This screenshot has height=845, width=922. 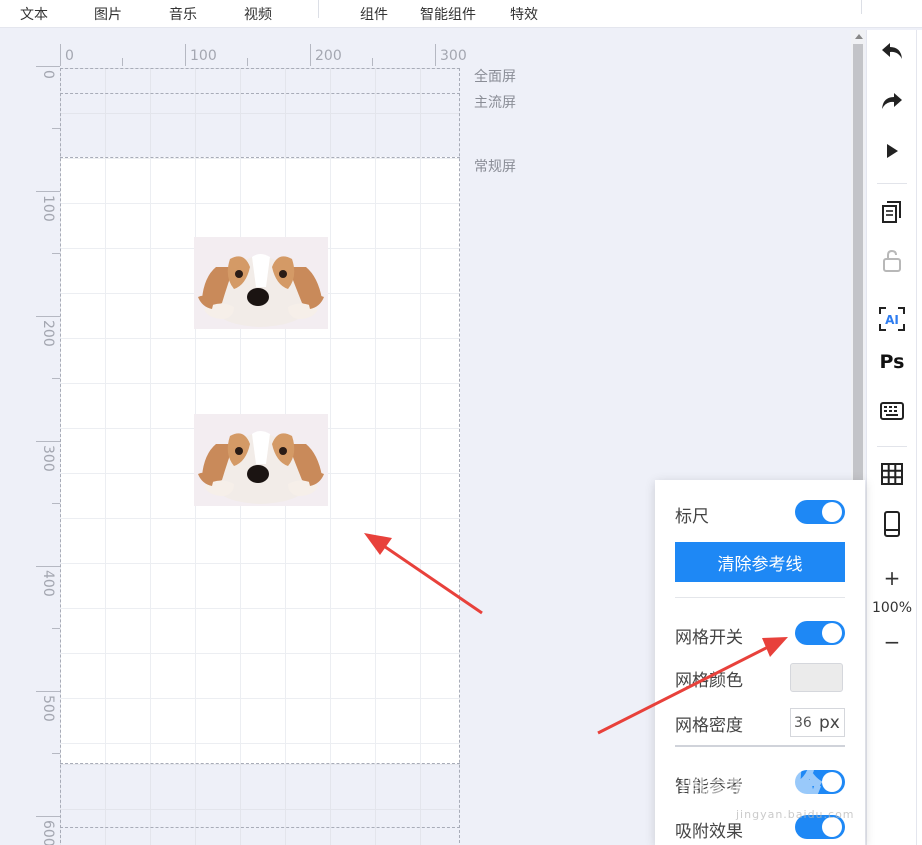 I want to click on right-toolbar: AI Ps + 100% −, so click(x=891, y=437).